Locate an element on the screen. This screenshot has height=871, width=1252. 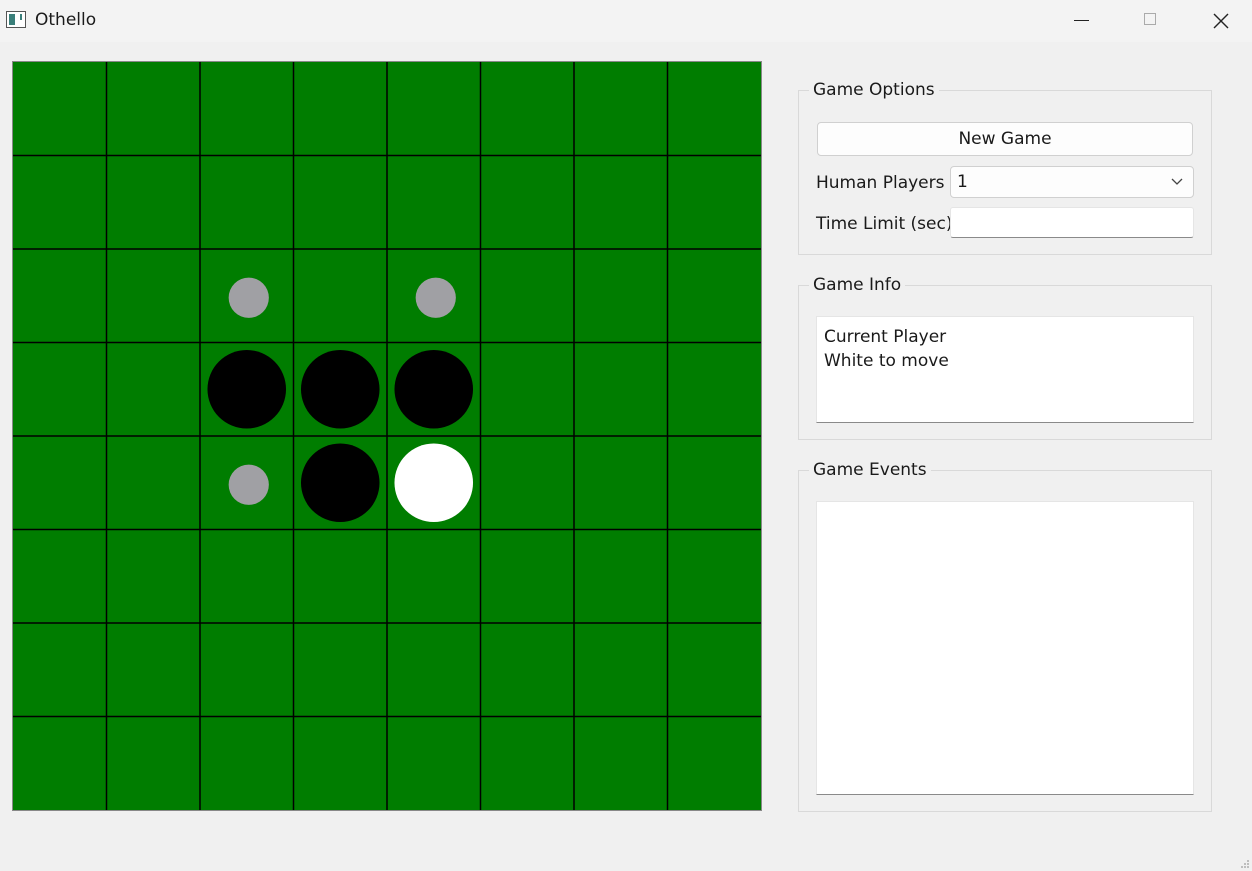
close-icon is located at coordinates (1221, 21).